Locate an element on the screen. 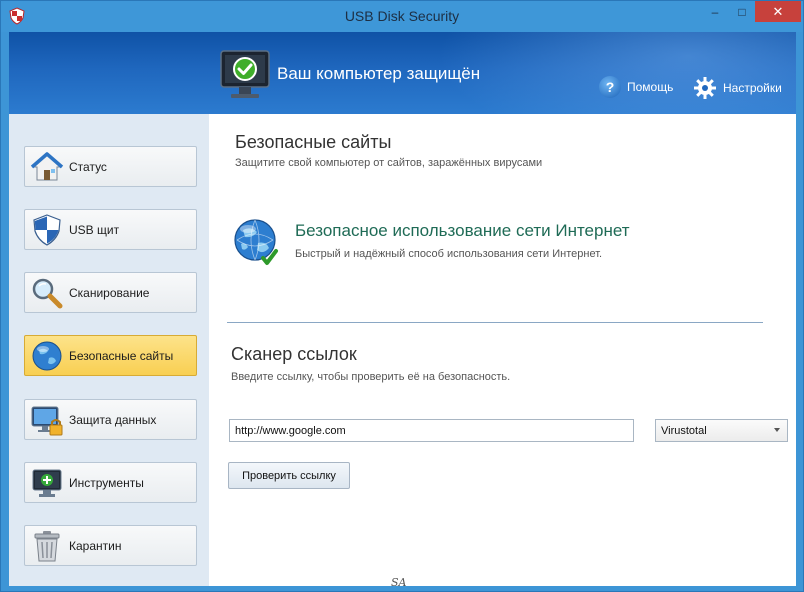 The width and height of the screenshot is (804, 592). monitor-lock-icon is located at coordinates (47, 420).